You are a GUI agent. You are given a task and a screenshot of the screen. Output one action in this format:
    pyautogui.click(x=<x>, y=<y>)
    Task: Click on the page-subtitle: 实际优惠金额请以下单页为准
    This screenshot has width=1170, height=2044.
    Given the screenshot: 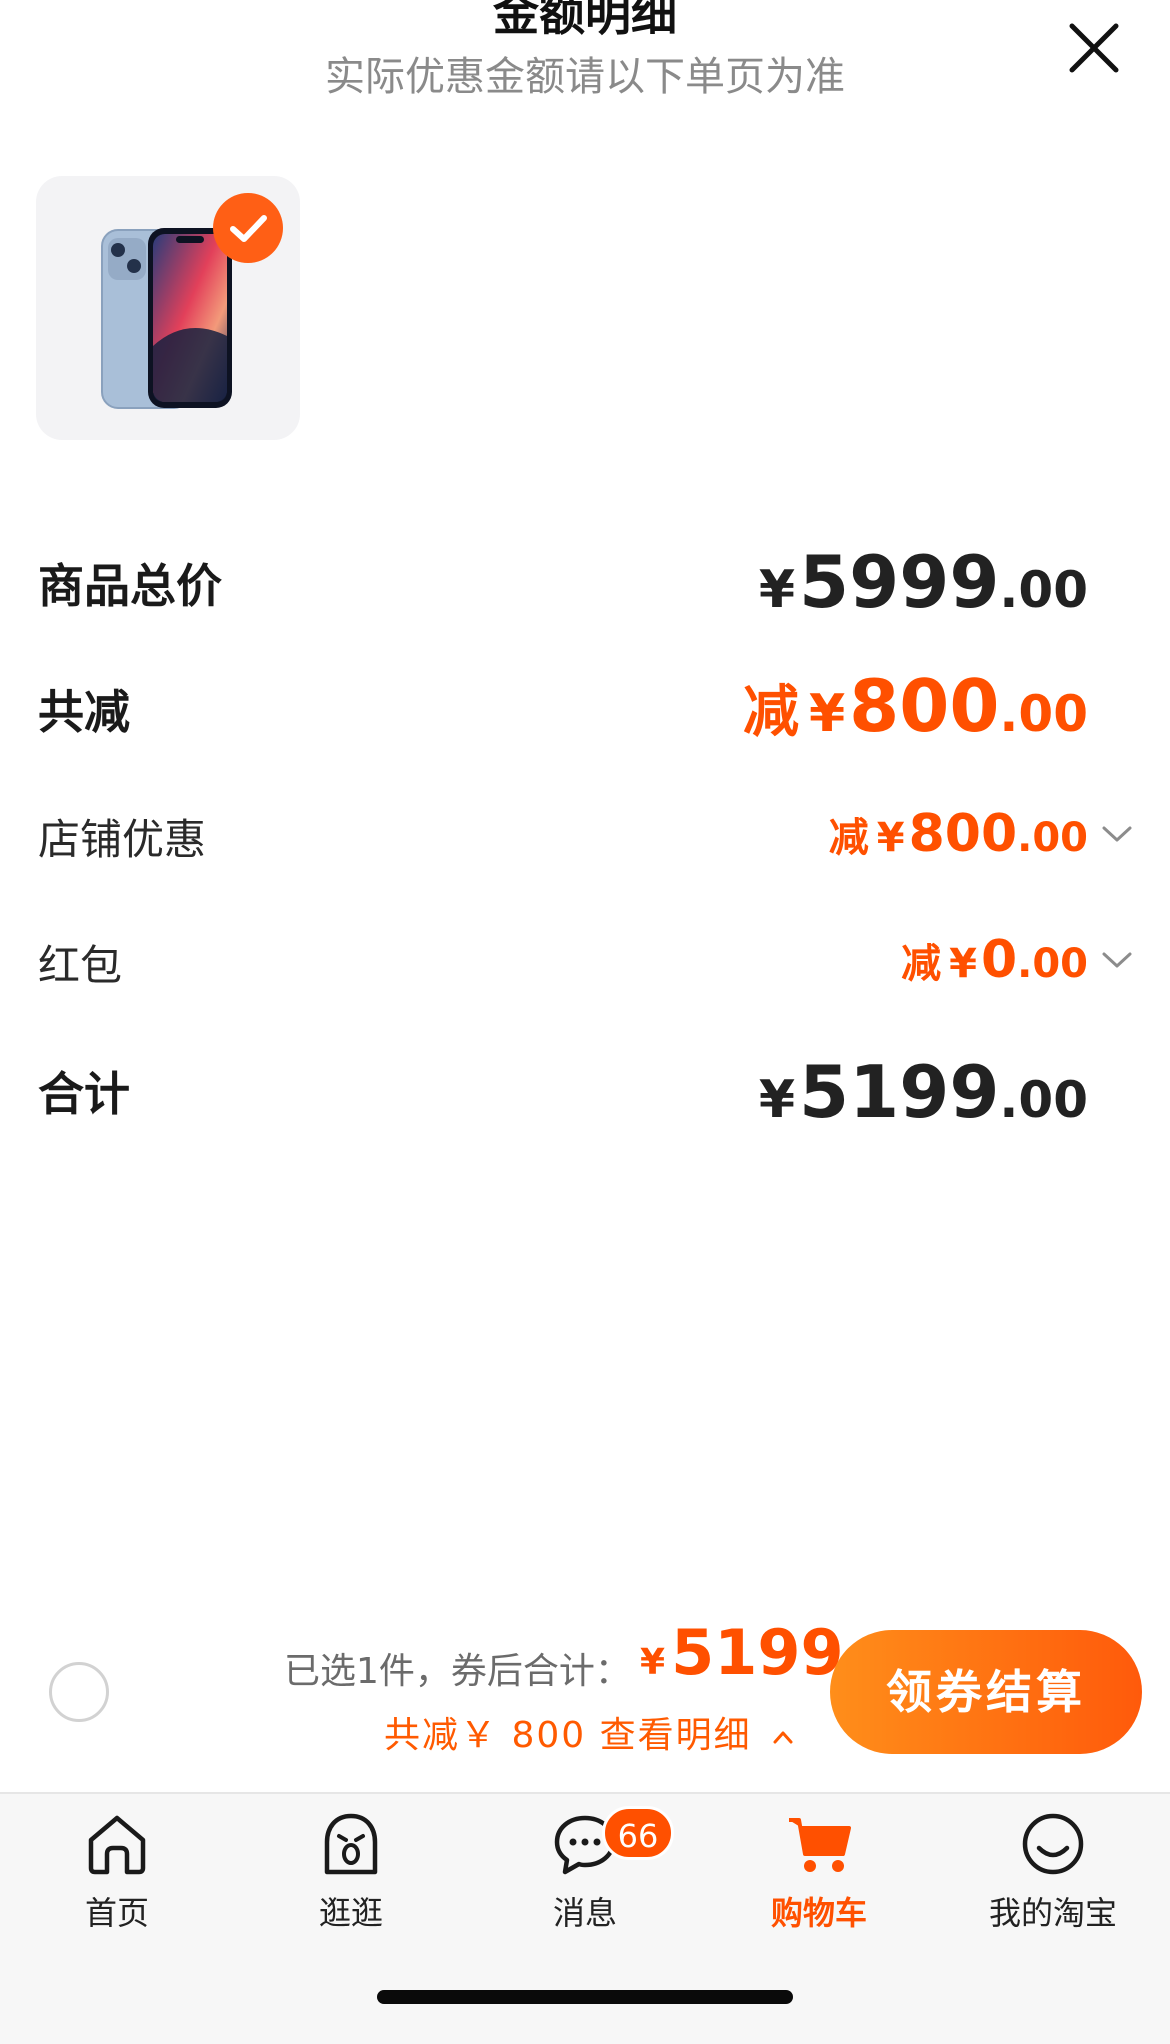 What is the action you would take?
    pyautogui.click(x=585, y=77)
    